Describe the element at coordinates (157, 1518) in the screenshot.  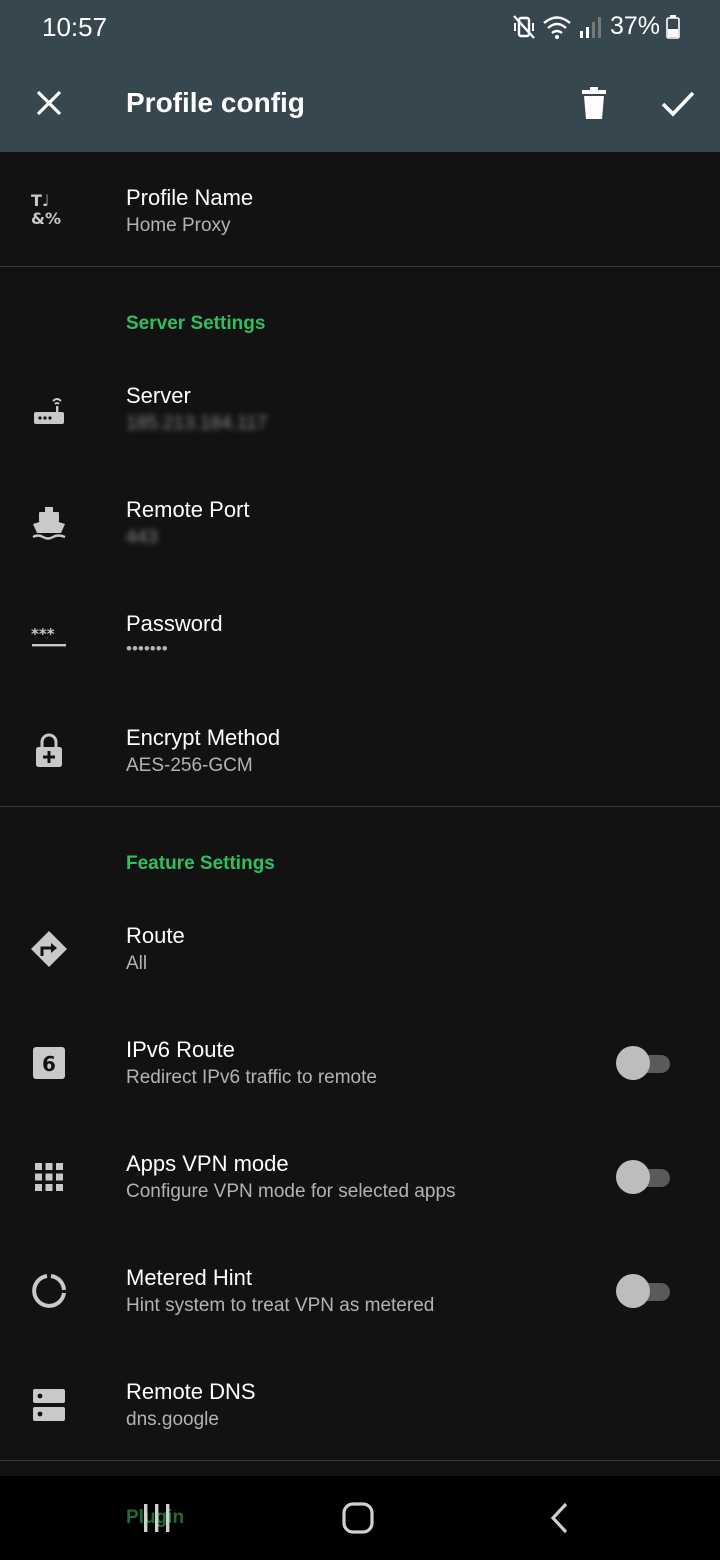
I see `recent-apps-icon` at that location.